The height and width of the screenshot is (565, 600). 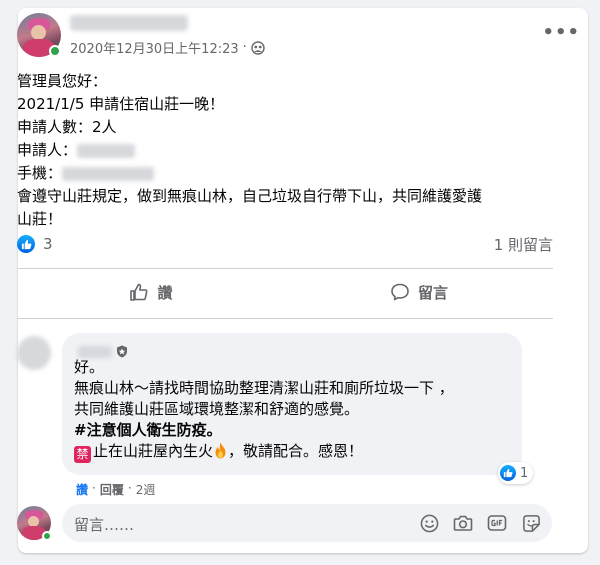 What do you see at coordinates (497, 523) in the screenshot?
I see `gif-icon` at bounding box center [497, 523].